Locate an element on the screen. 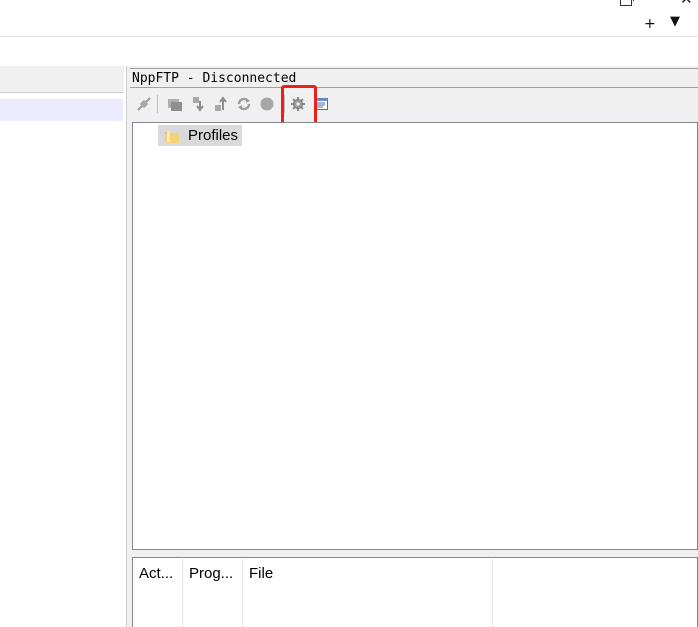 The width and height of the screenshot is (698, 627). column-divider is located at coordinates (492, 593).